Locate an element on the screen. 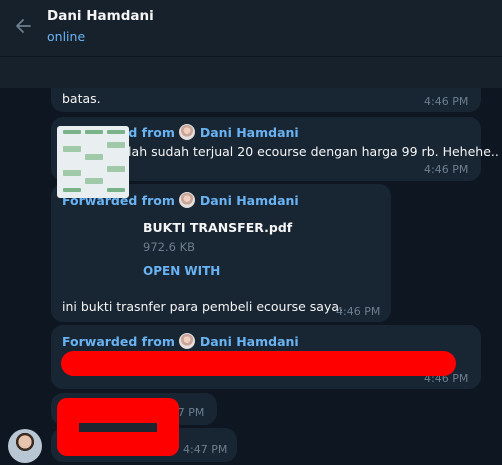 The width and height of the screenshot is (502, 465). contact-name: Dani Hamdani is located at coordinates (100, 16).